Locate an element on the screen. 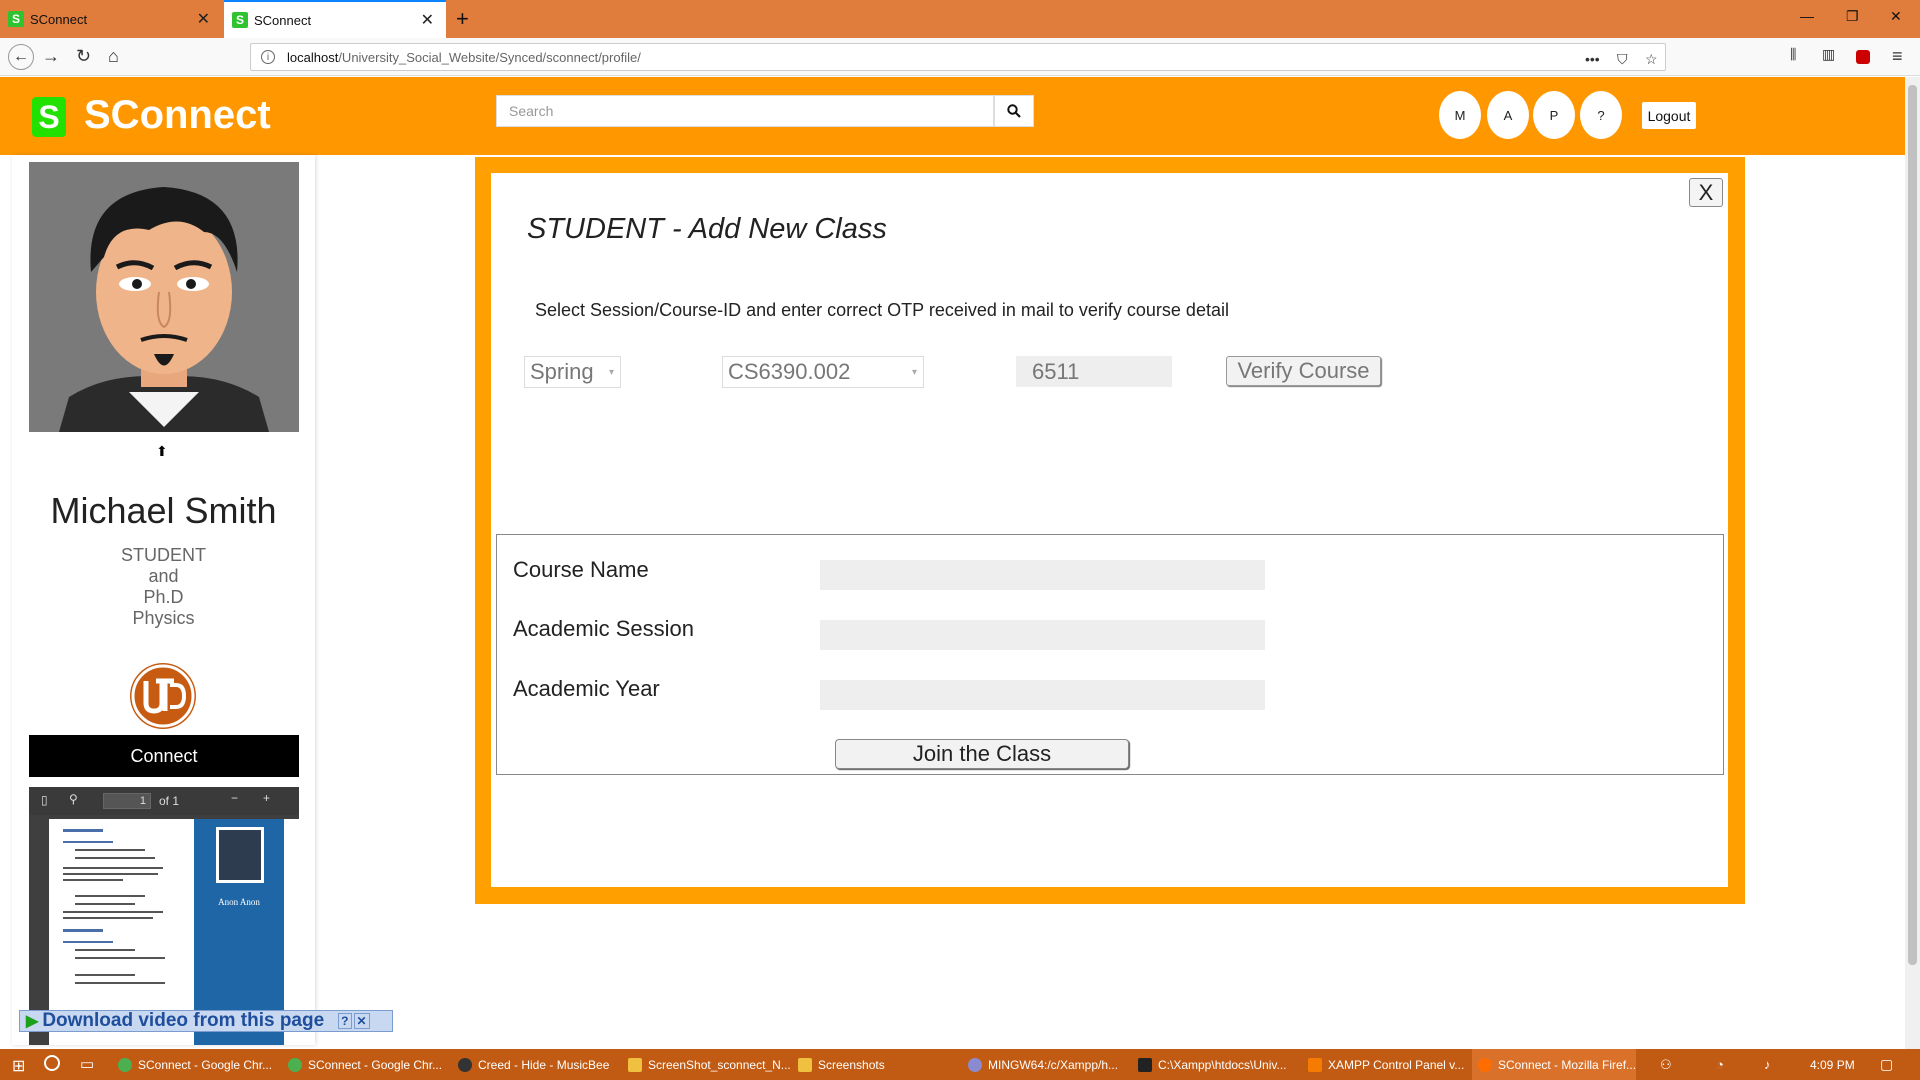 This screenshot has width=1920, height=1080. bookmark-star-icon: ☆ is located at coordinates (1651, 59).